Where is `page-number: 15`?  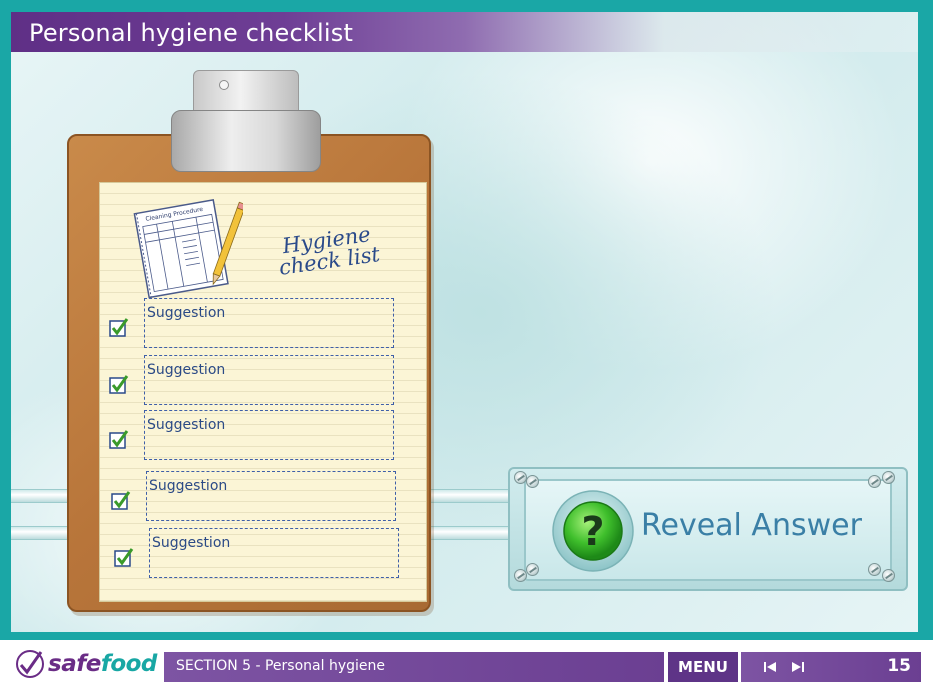
page-number: 15 is located at coordinates (899, 666).